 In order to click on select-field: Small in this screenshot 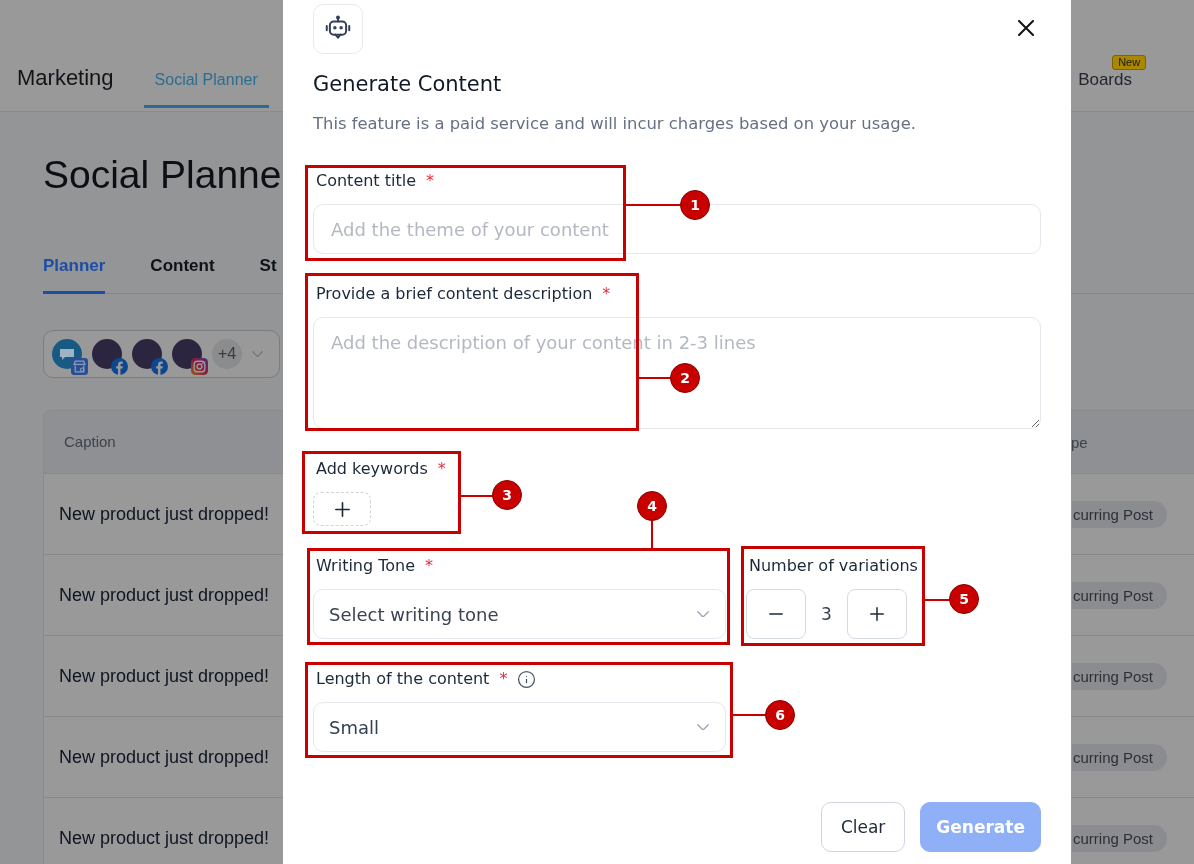, I will do `click(519, 727)`.